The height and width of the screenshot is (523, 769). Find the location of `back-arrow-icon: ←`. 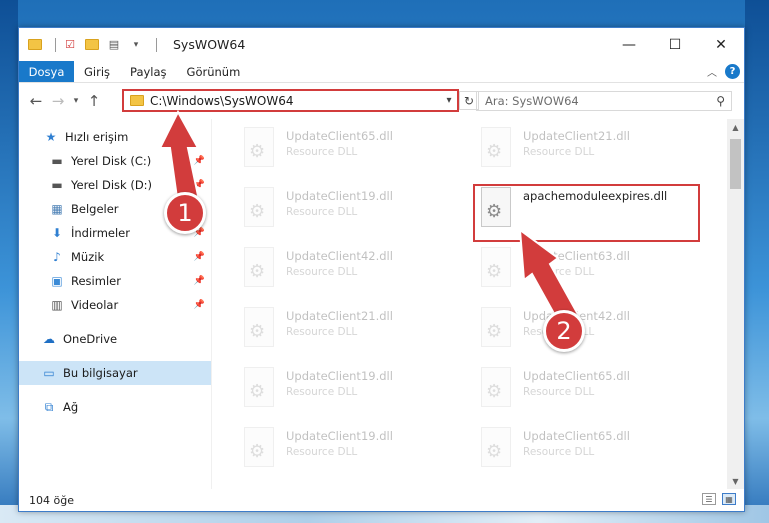

back-arrow-icon: ← is located at coordinates (36, 101).